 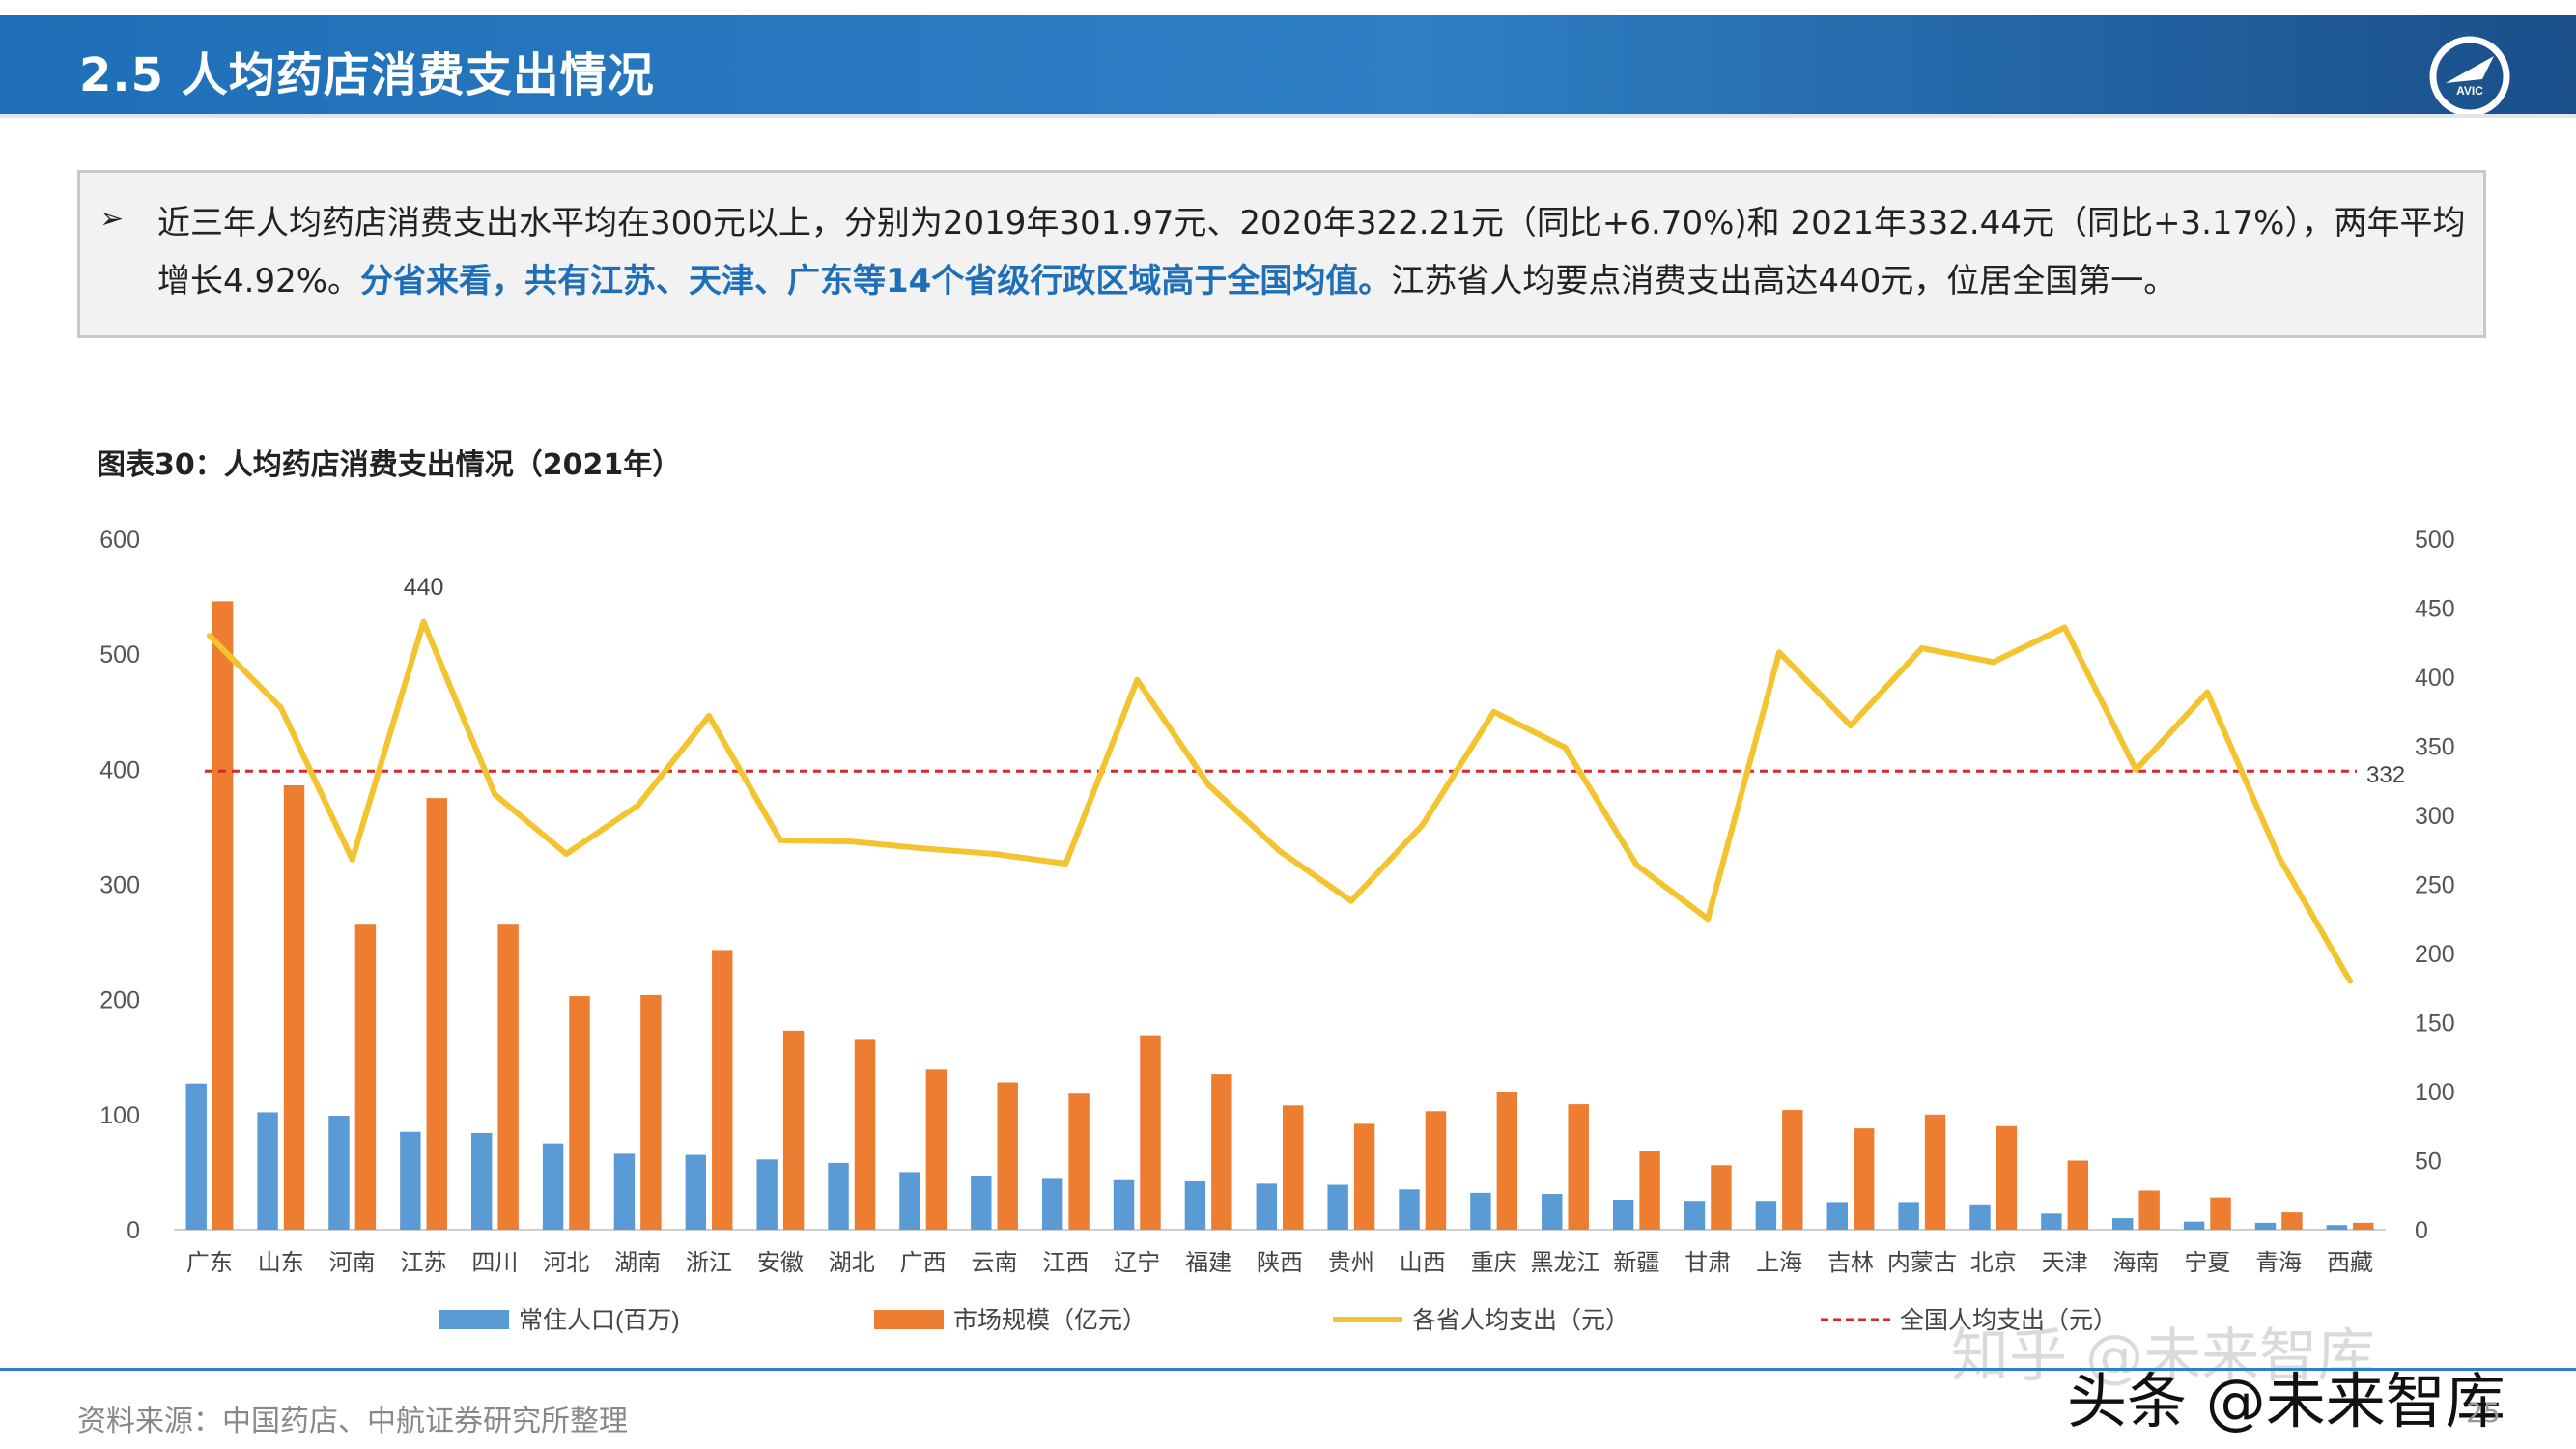 What do you see at coordinates (2469, 76) in the screenshot?
I see `avic-logo: AVIC` at bounding box center [2469, 76].